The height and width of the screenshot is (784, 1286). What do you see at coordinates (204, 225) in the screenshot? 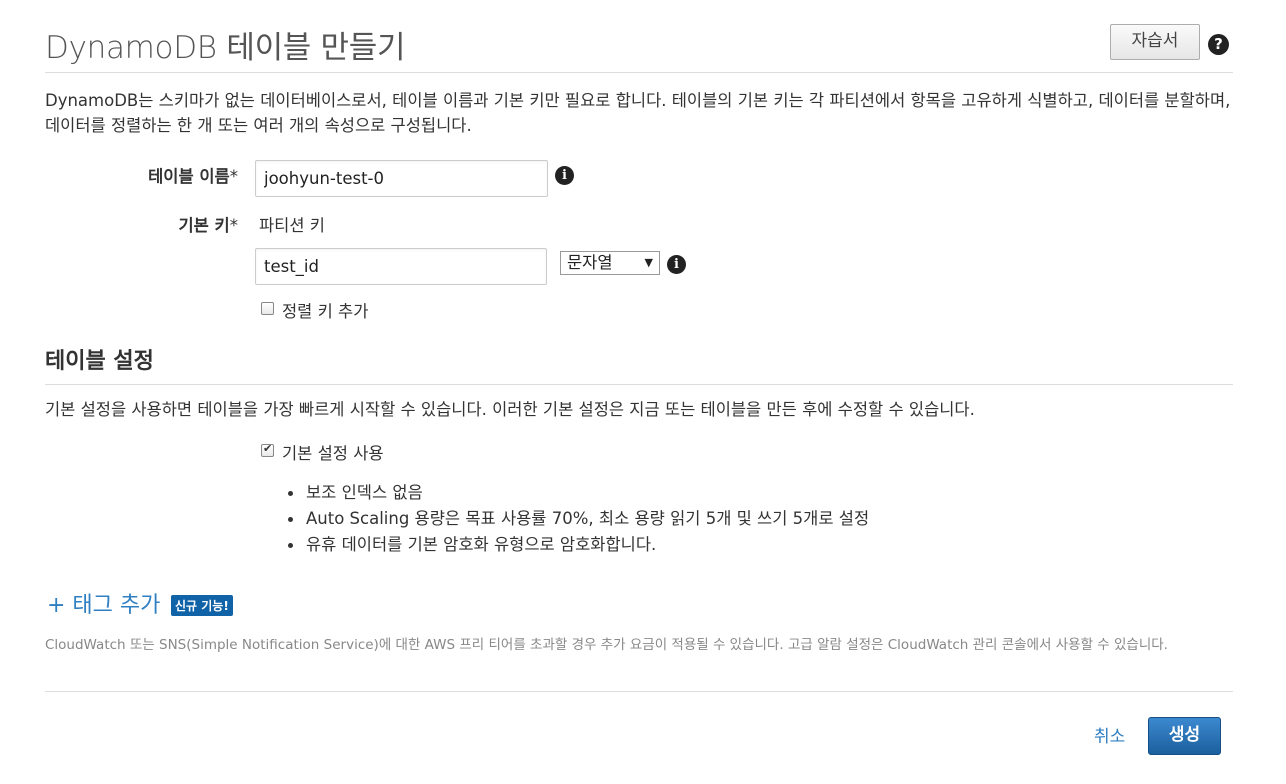
I see `primary-key-label-text: 기본 키` at bounding box center [204, 225].